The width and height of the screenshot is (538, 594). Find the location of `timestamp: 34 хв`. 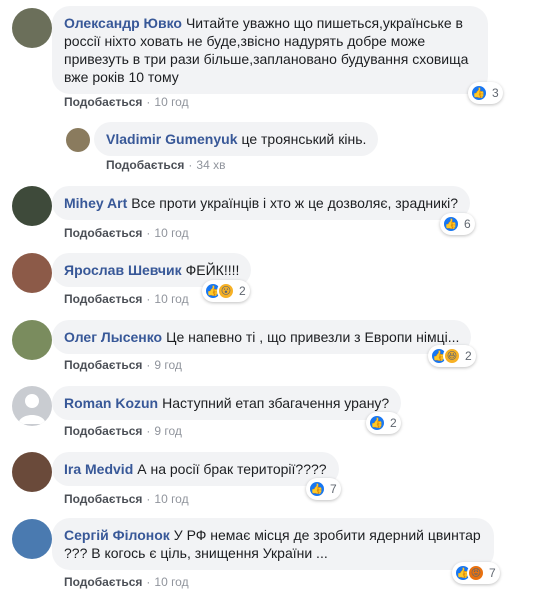

timestamp: 34 хв is located at coordinates (210, 165).